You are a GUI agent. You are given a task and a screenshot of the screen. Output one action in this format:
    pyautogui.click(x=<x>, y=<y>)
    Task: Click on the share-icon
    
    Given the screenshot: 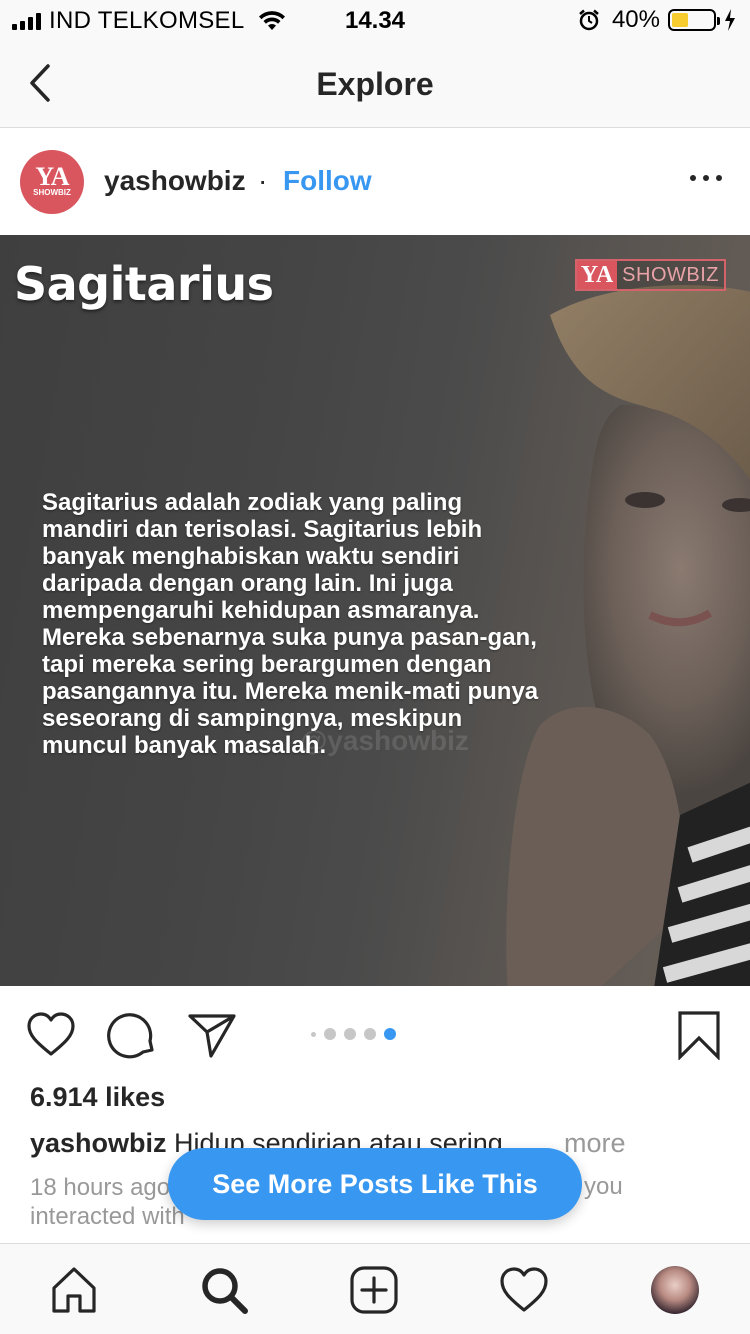 What is the action you would take?
    pyautogui.click(x=212, y=1035)
    